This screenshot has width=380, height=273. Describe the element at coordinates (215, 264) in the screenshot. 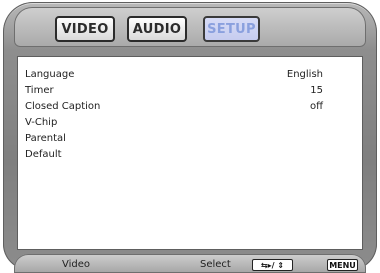

I see `footer-center-label: Select` at that location.